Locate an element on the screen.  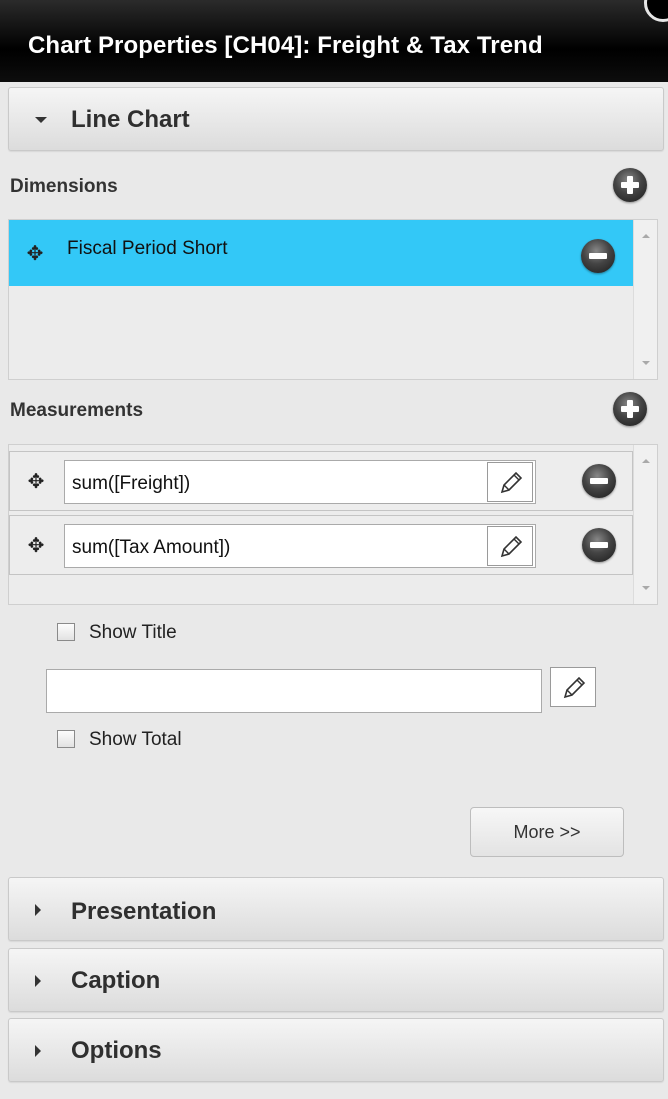
measurements-scrollbar is located at coordinates (645, 524).